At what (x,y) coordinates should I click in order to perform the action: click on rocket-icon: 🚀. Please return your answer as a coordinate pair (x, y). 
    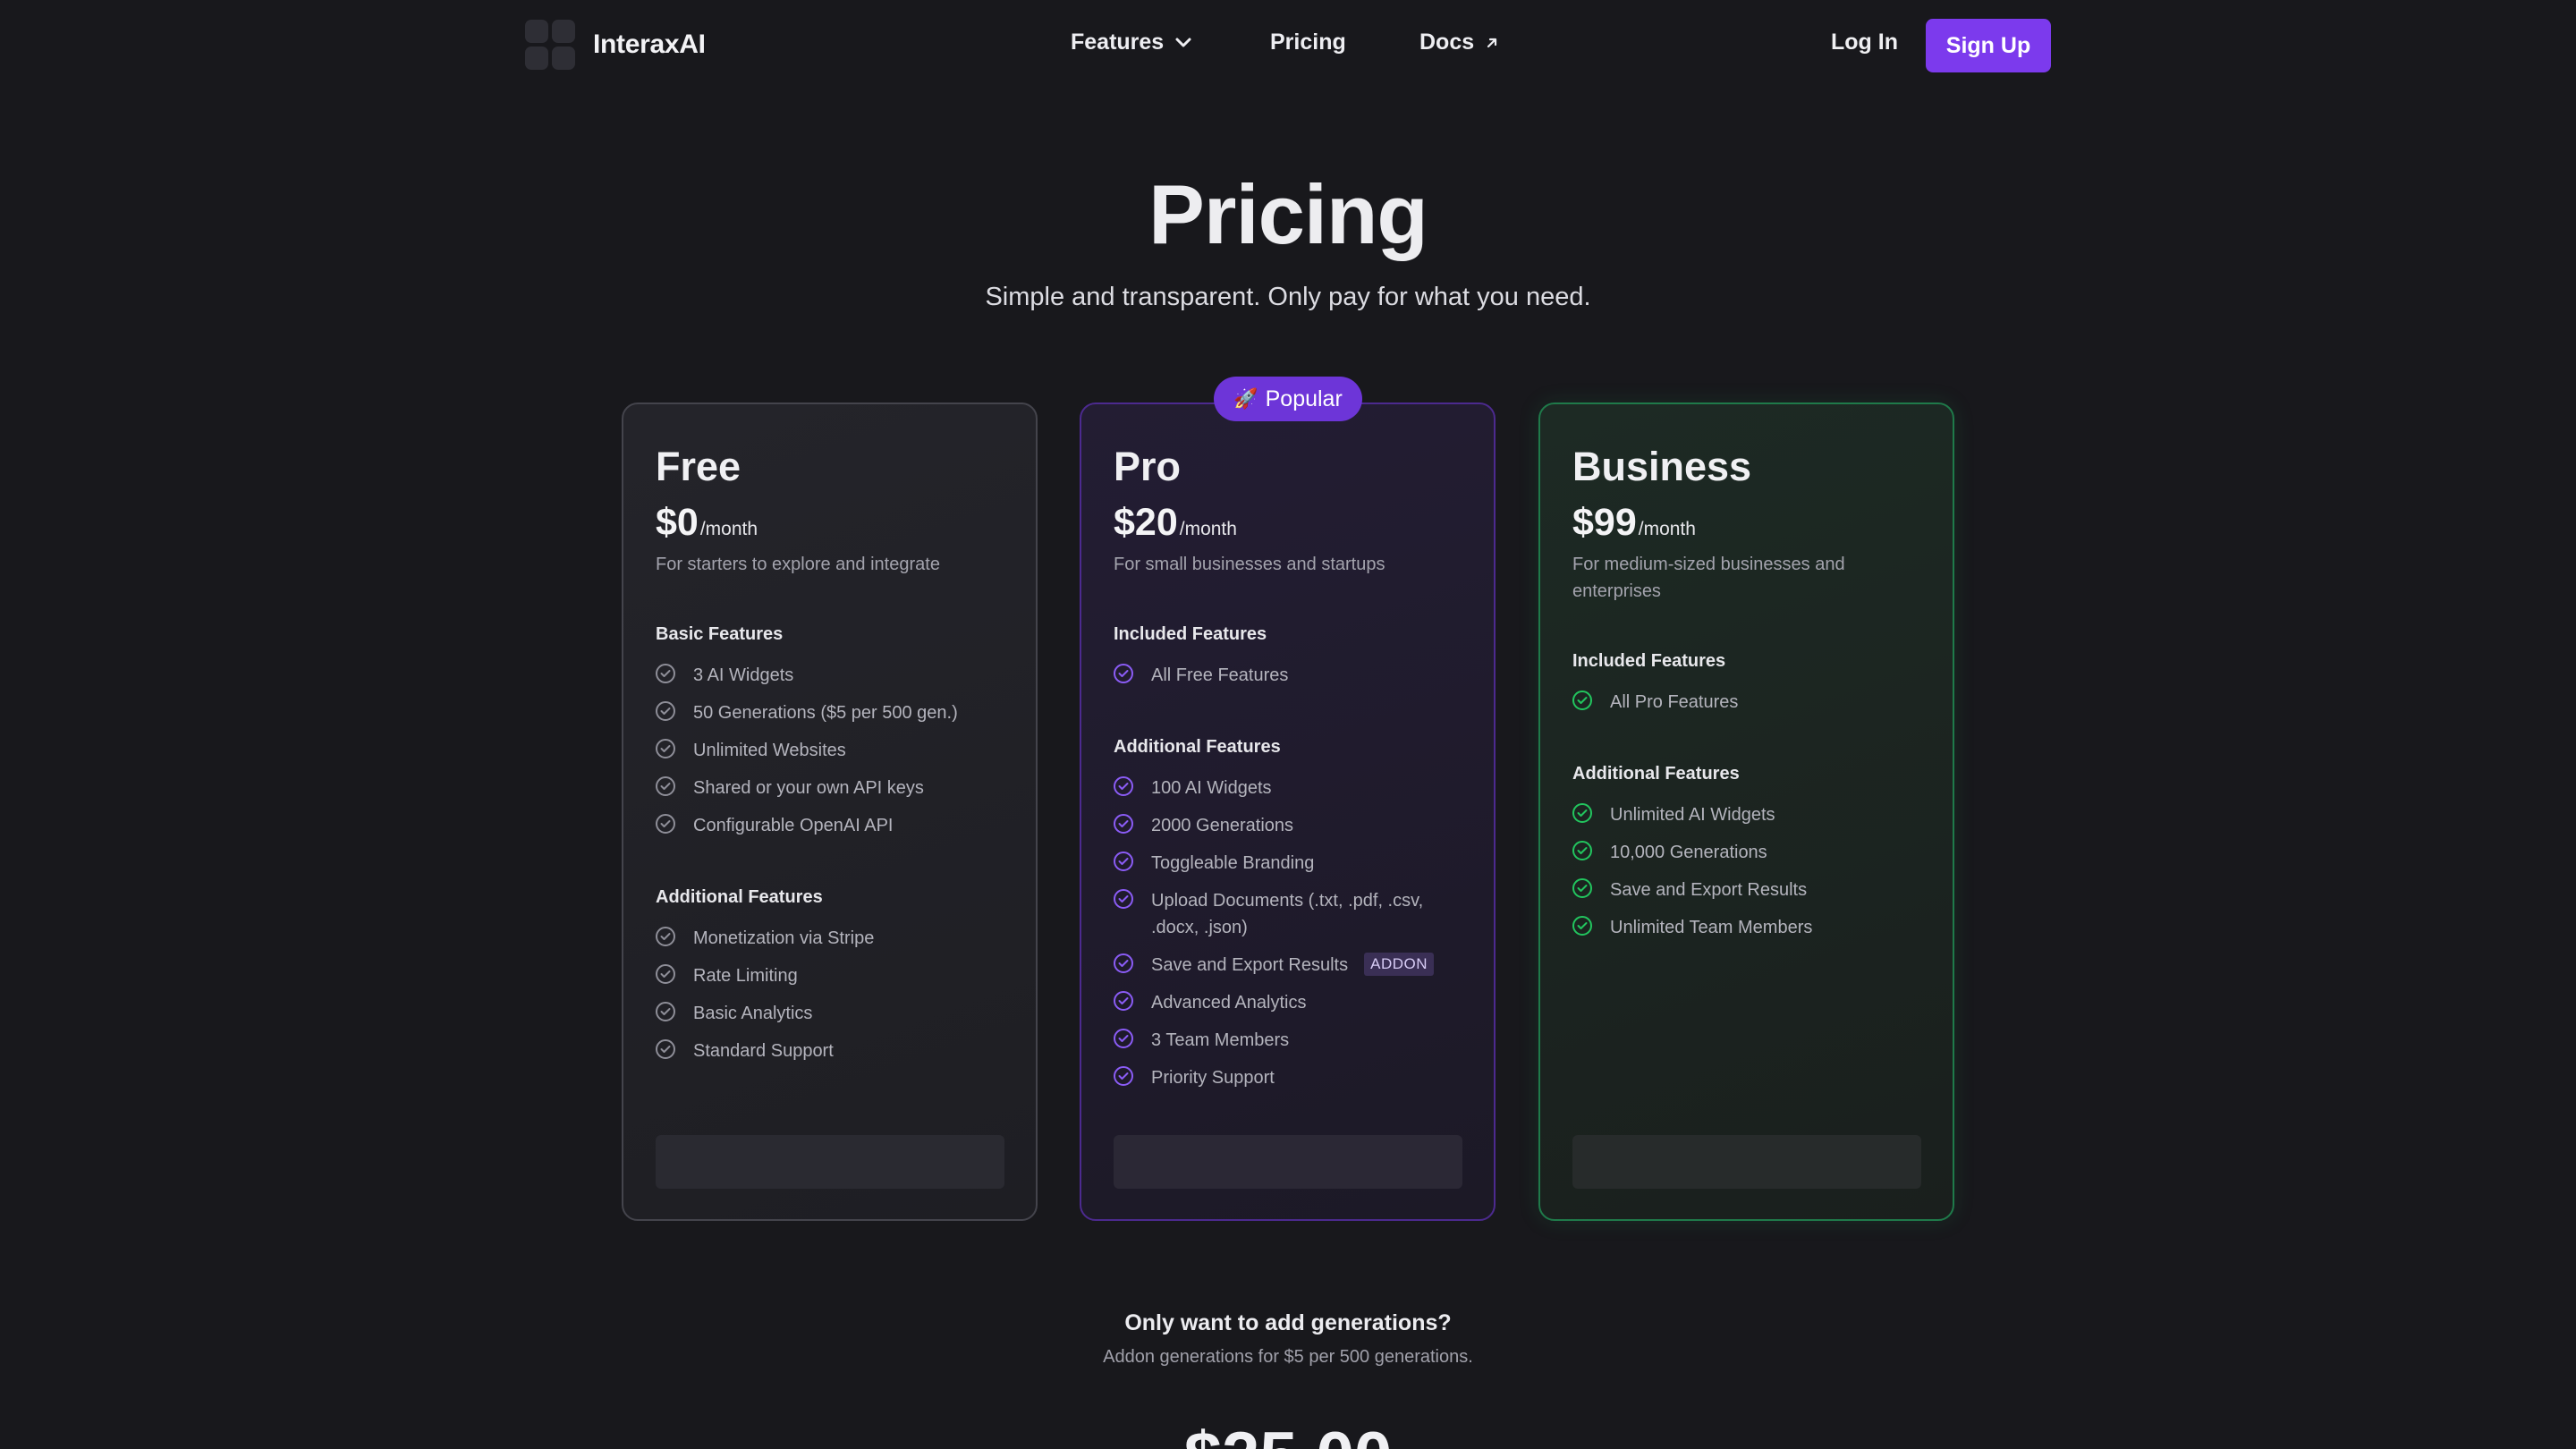
    Looking at the image, I should click on (1245, 398).